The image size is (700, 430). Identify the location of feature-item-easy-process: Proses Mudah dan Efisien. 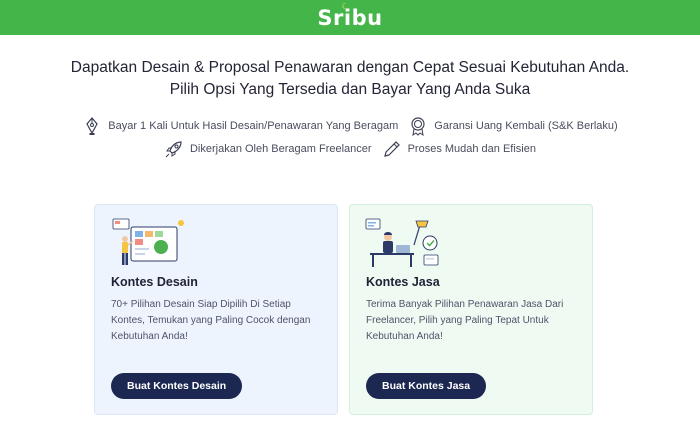
(459, 149).